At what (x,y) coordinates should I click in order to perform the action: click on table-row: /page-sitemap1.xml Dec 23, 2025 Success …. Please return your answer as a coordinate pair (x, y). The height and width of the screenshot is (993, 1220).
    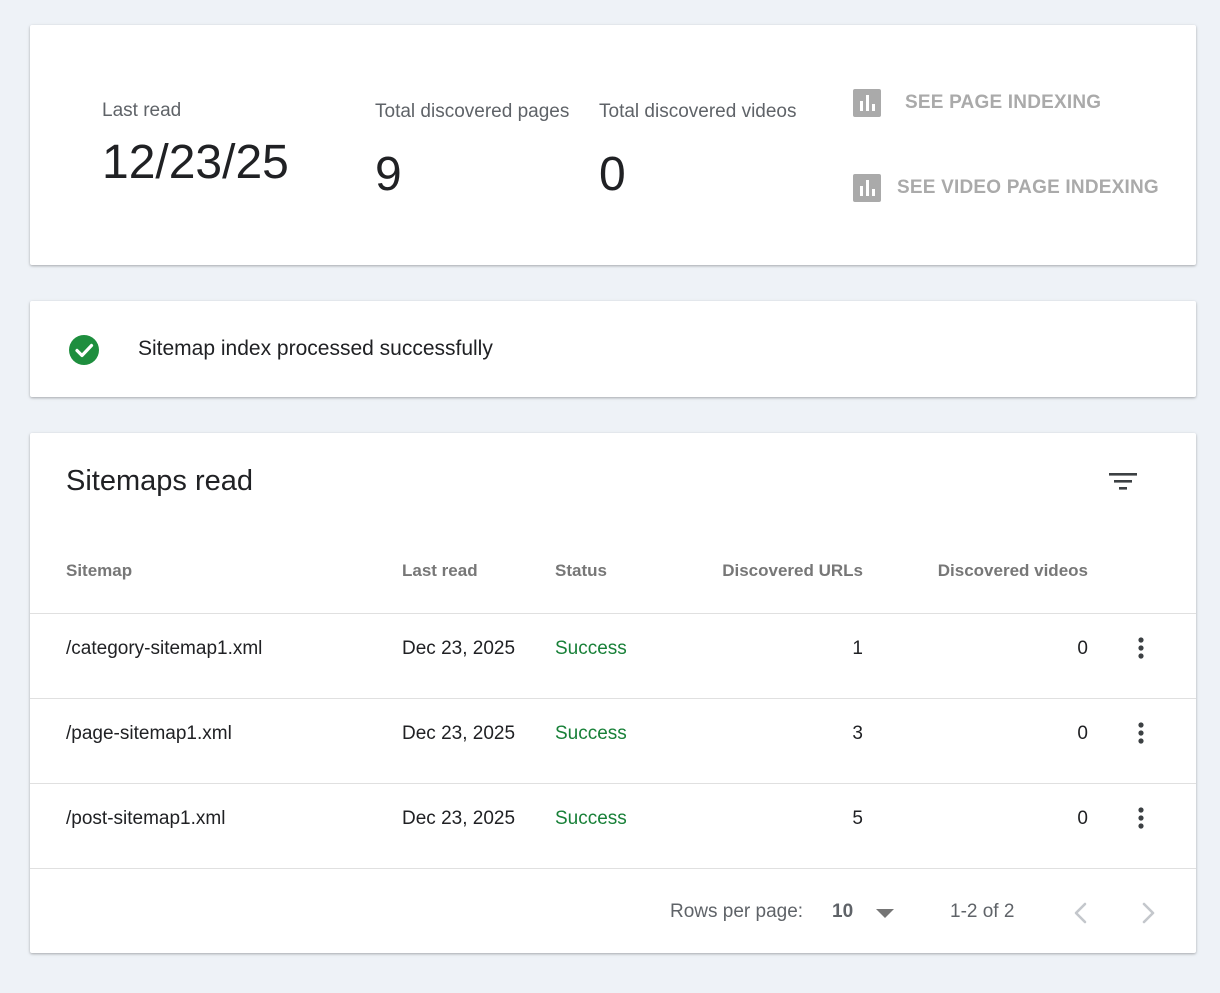
    Looking at the image, I should click on (613, 741).